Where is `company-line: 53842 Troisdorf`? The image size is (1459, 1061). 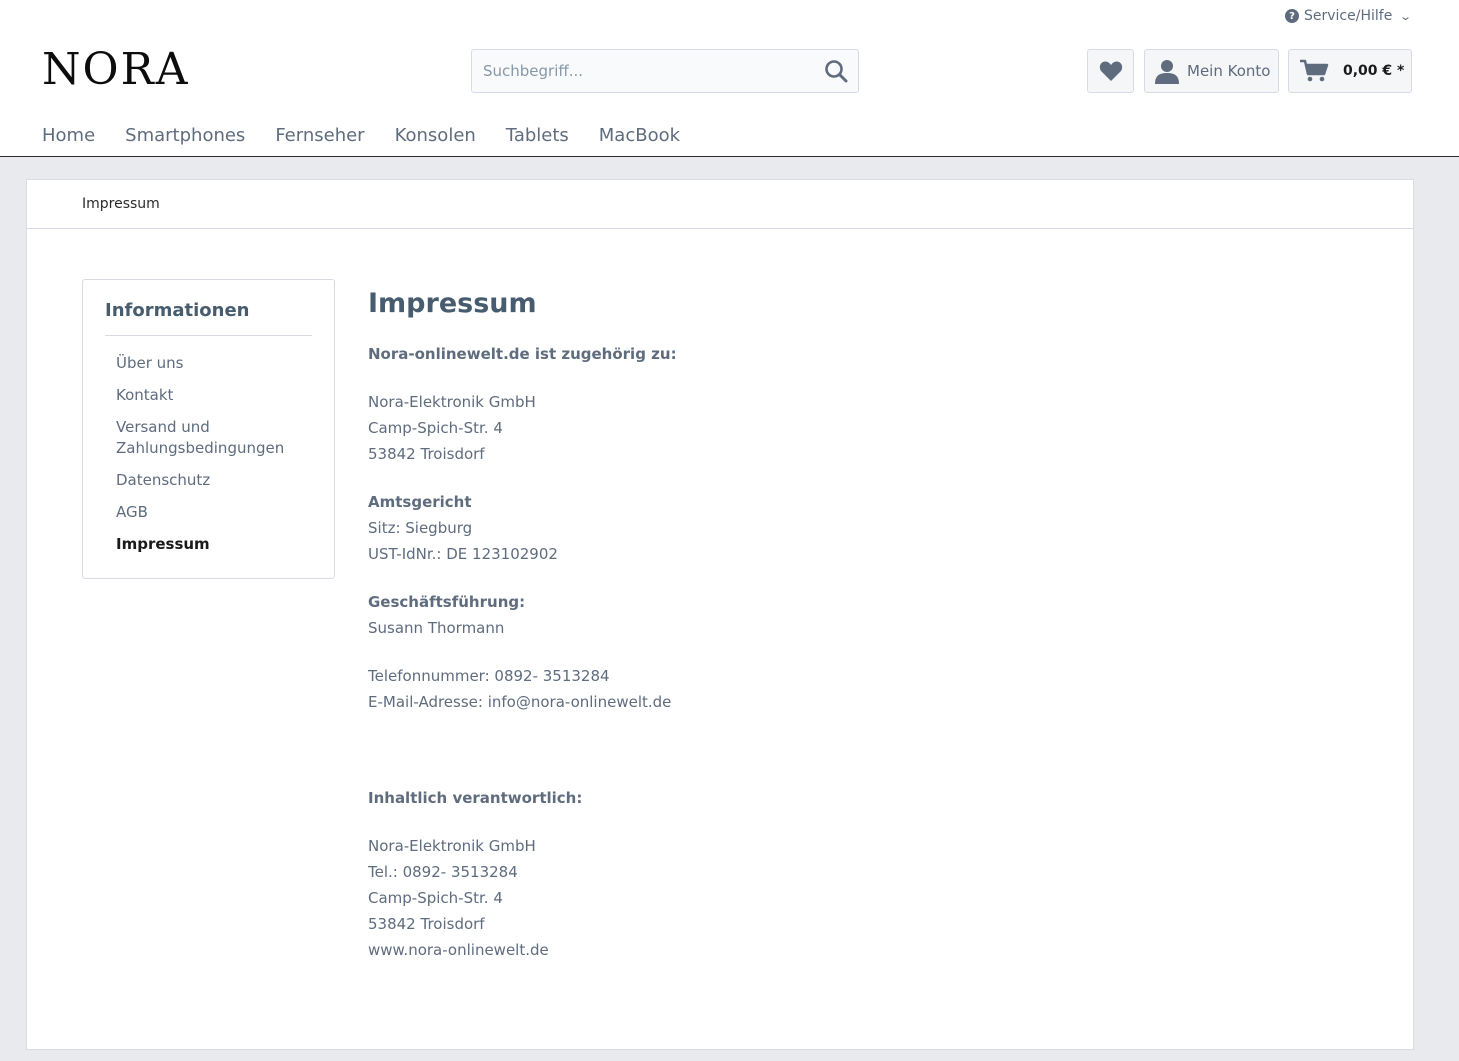 company-line: 53842 Troisdorf is located at coordinates (426, 454).